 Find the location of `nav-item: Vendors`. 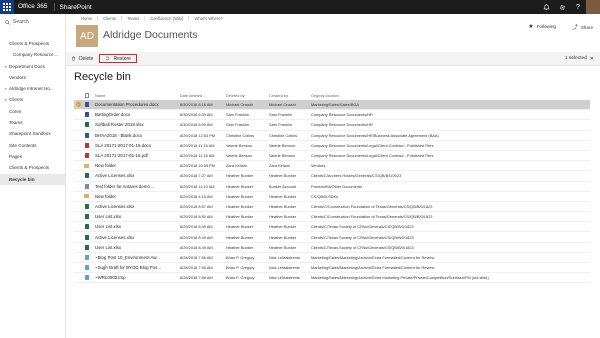

nav-item: Vendors is located at coordinates (32, 77).